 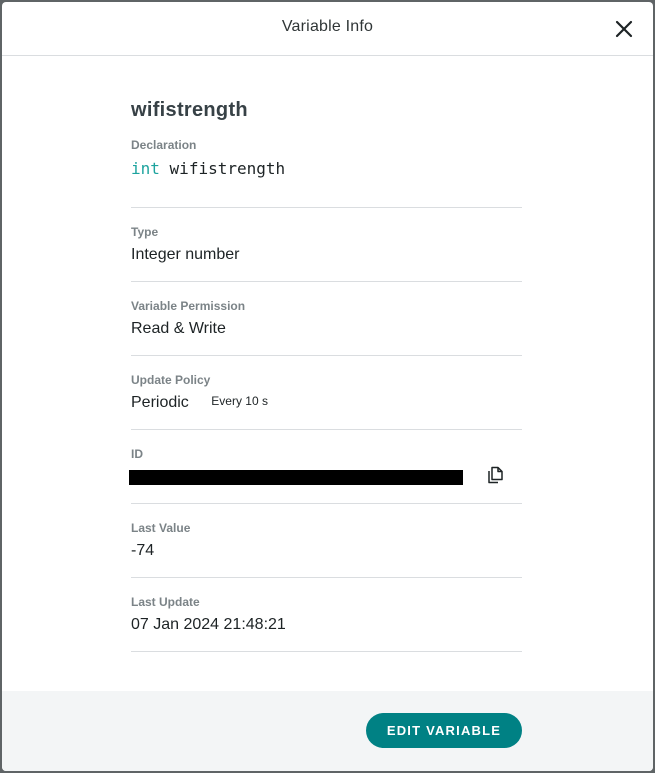 I want to click on declaration-label: Declaration, so click(x=164, y=145).